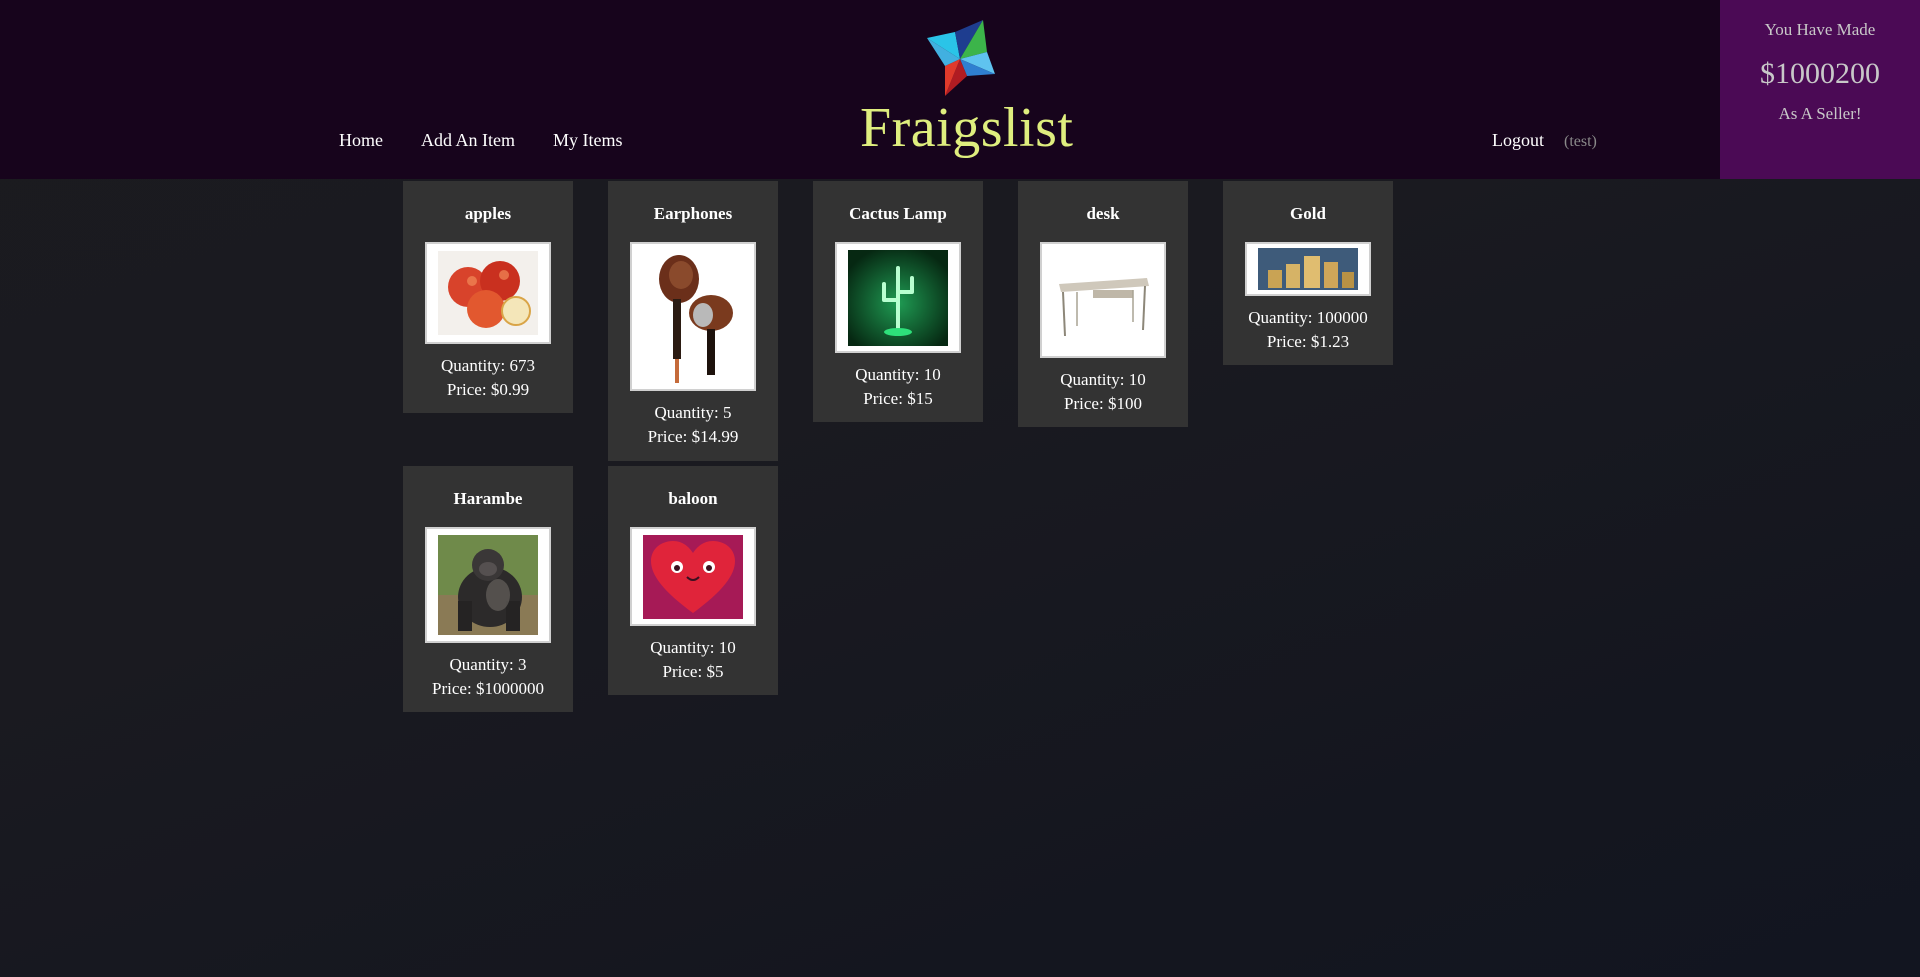  I want to click on item-price: Price: $1.23, so click(1308, 341).